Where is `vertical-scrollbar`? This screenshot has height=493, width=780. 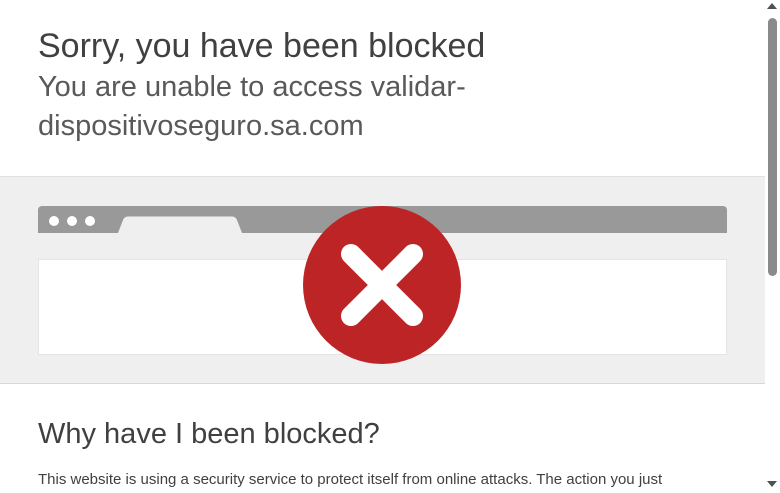 vertical-scrollbar is located at coordinates (772, 246).